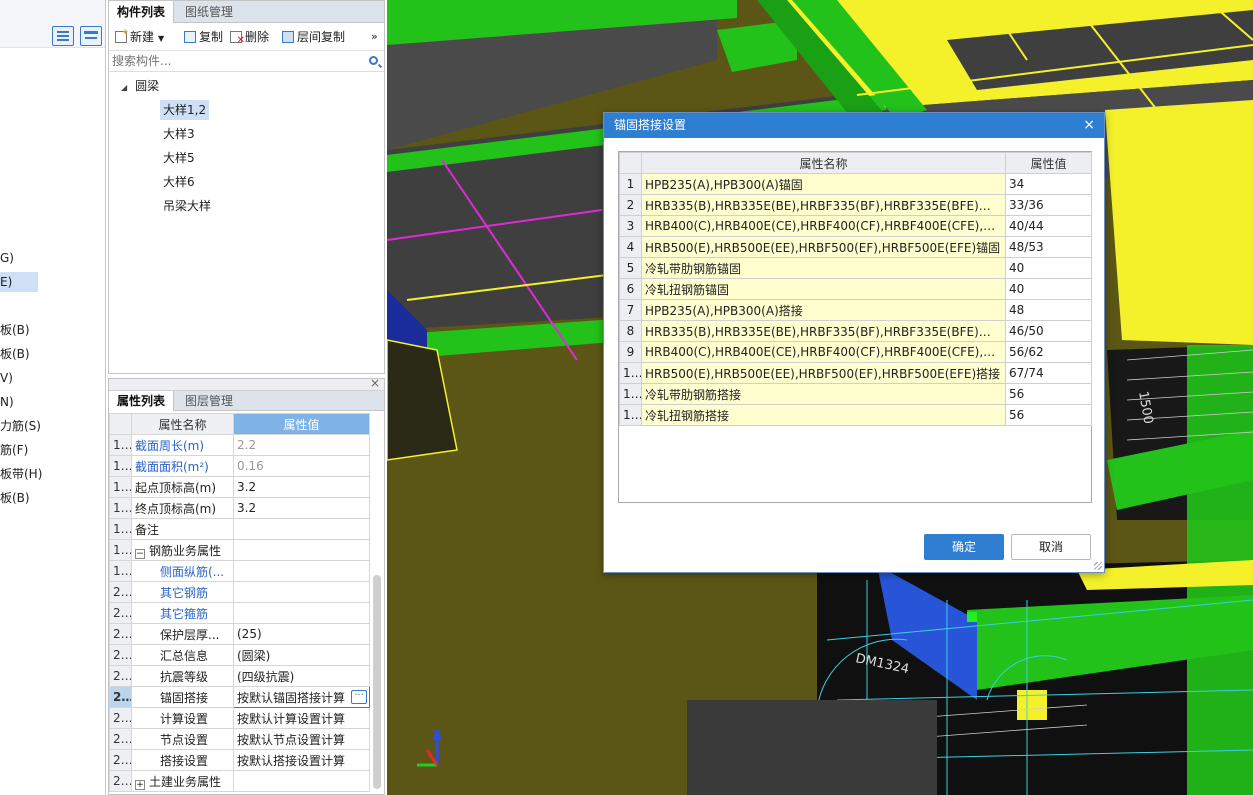 The height and width of the screenshot is (795, 1253). What do you see at coordinates (234, 61) in the screenshot?
I see `search-input` at bounding box center [234, 61].